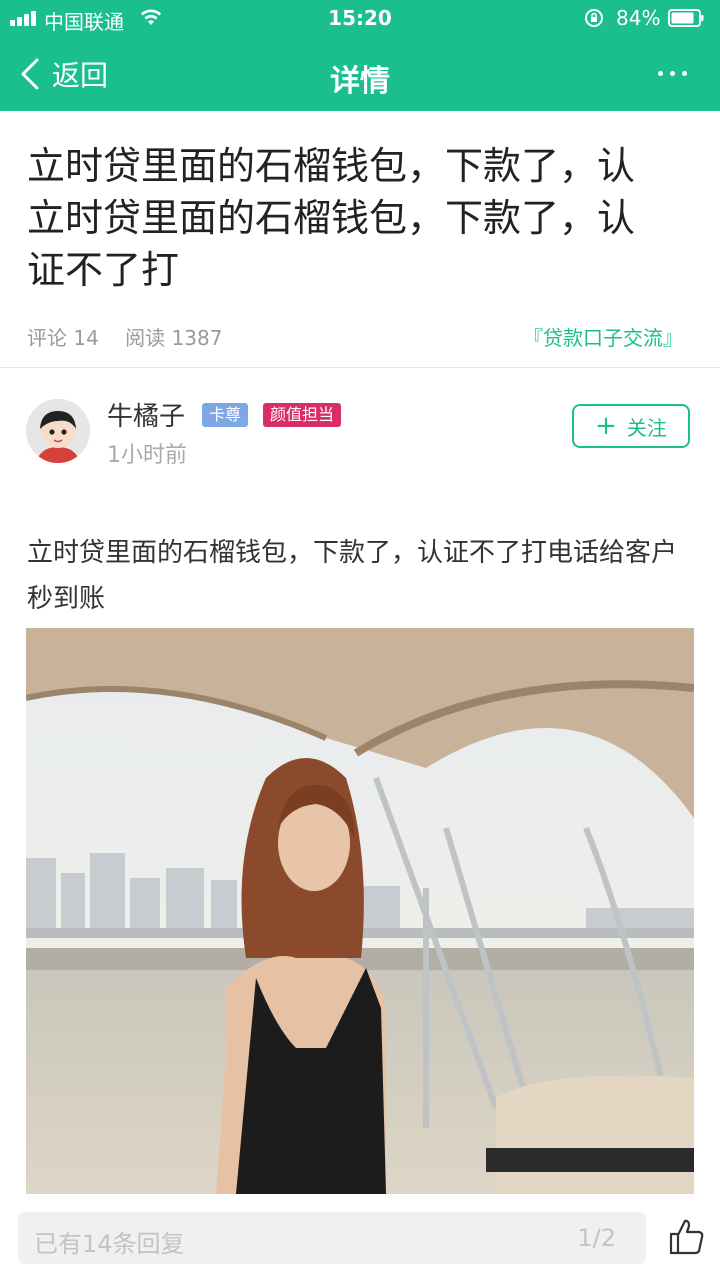  I want to click on more-dots-icon, so click(673, 73).